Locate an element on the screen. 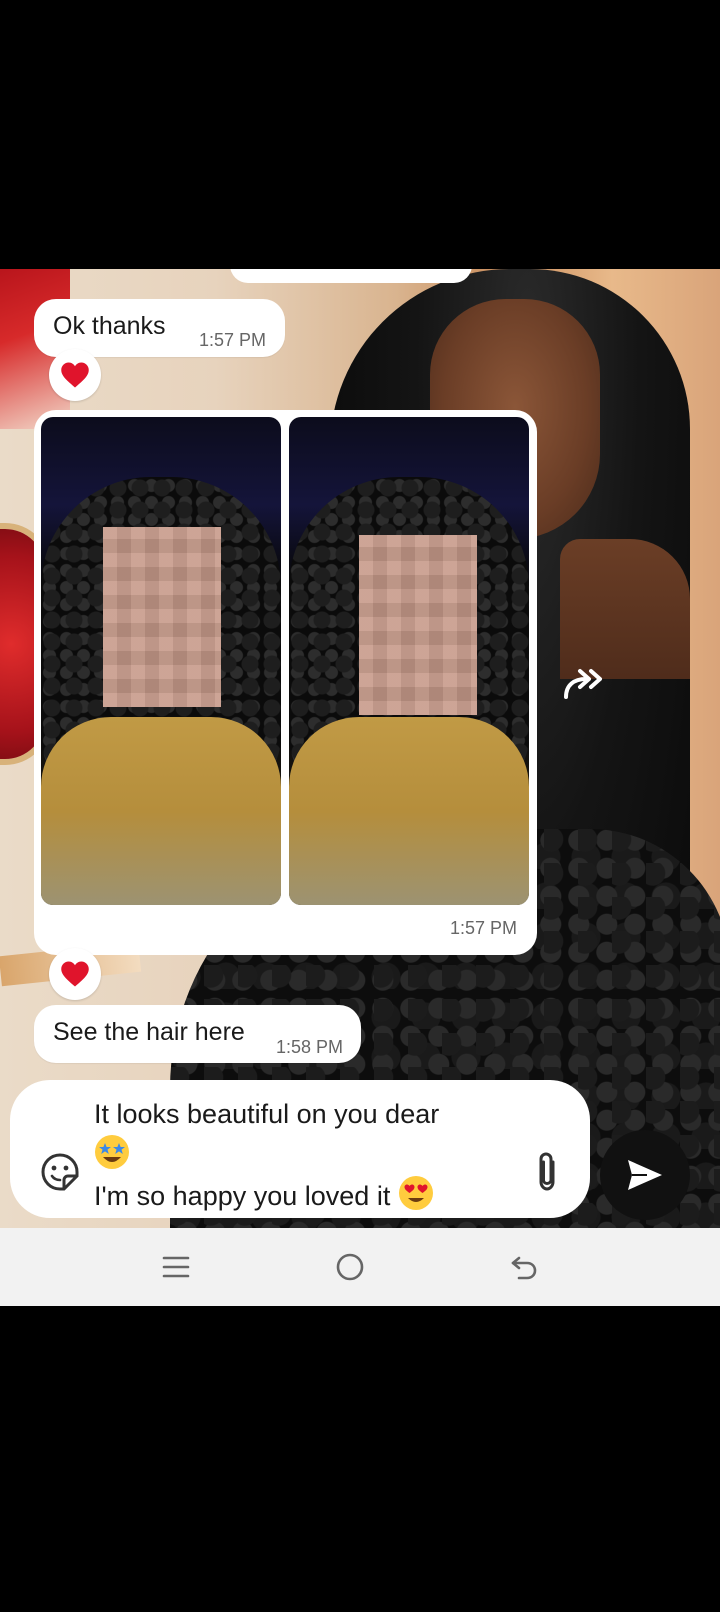 Image resolution: width=720 pixels, height=1612 pixels. message-bubble: See the hair here 1:58 PM is located at coordinates (197, 1034).